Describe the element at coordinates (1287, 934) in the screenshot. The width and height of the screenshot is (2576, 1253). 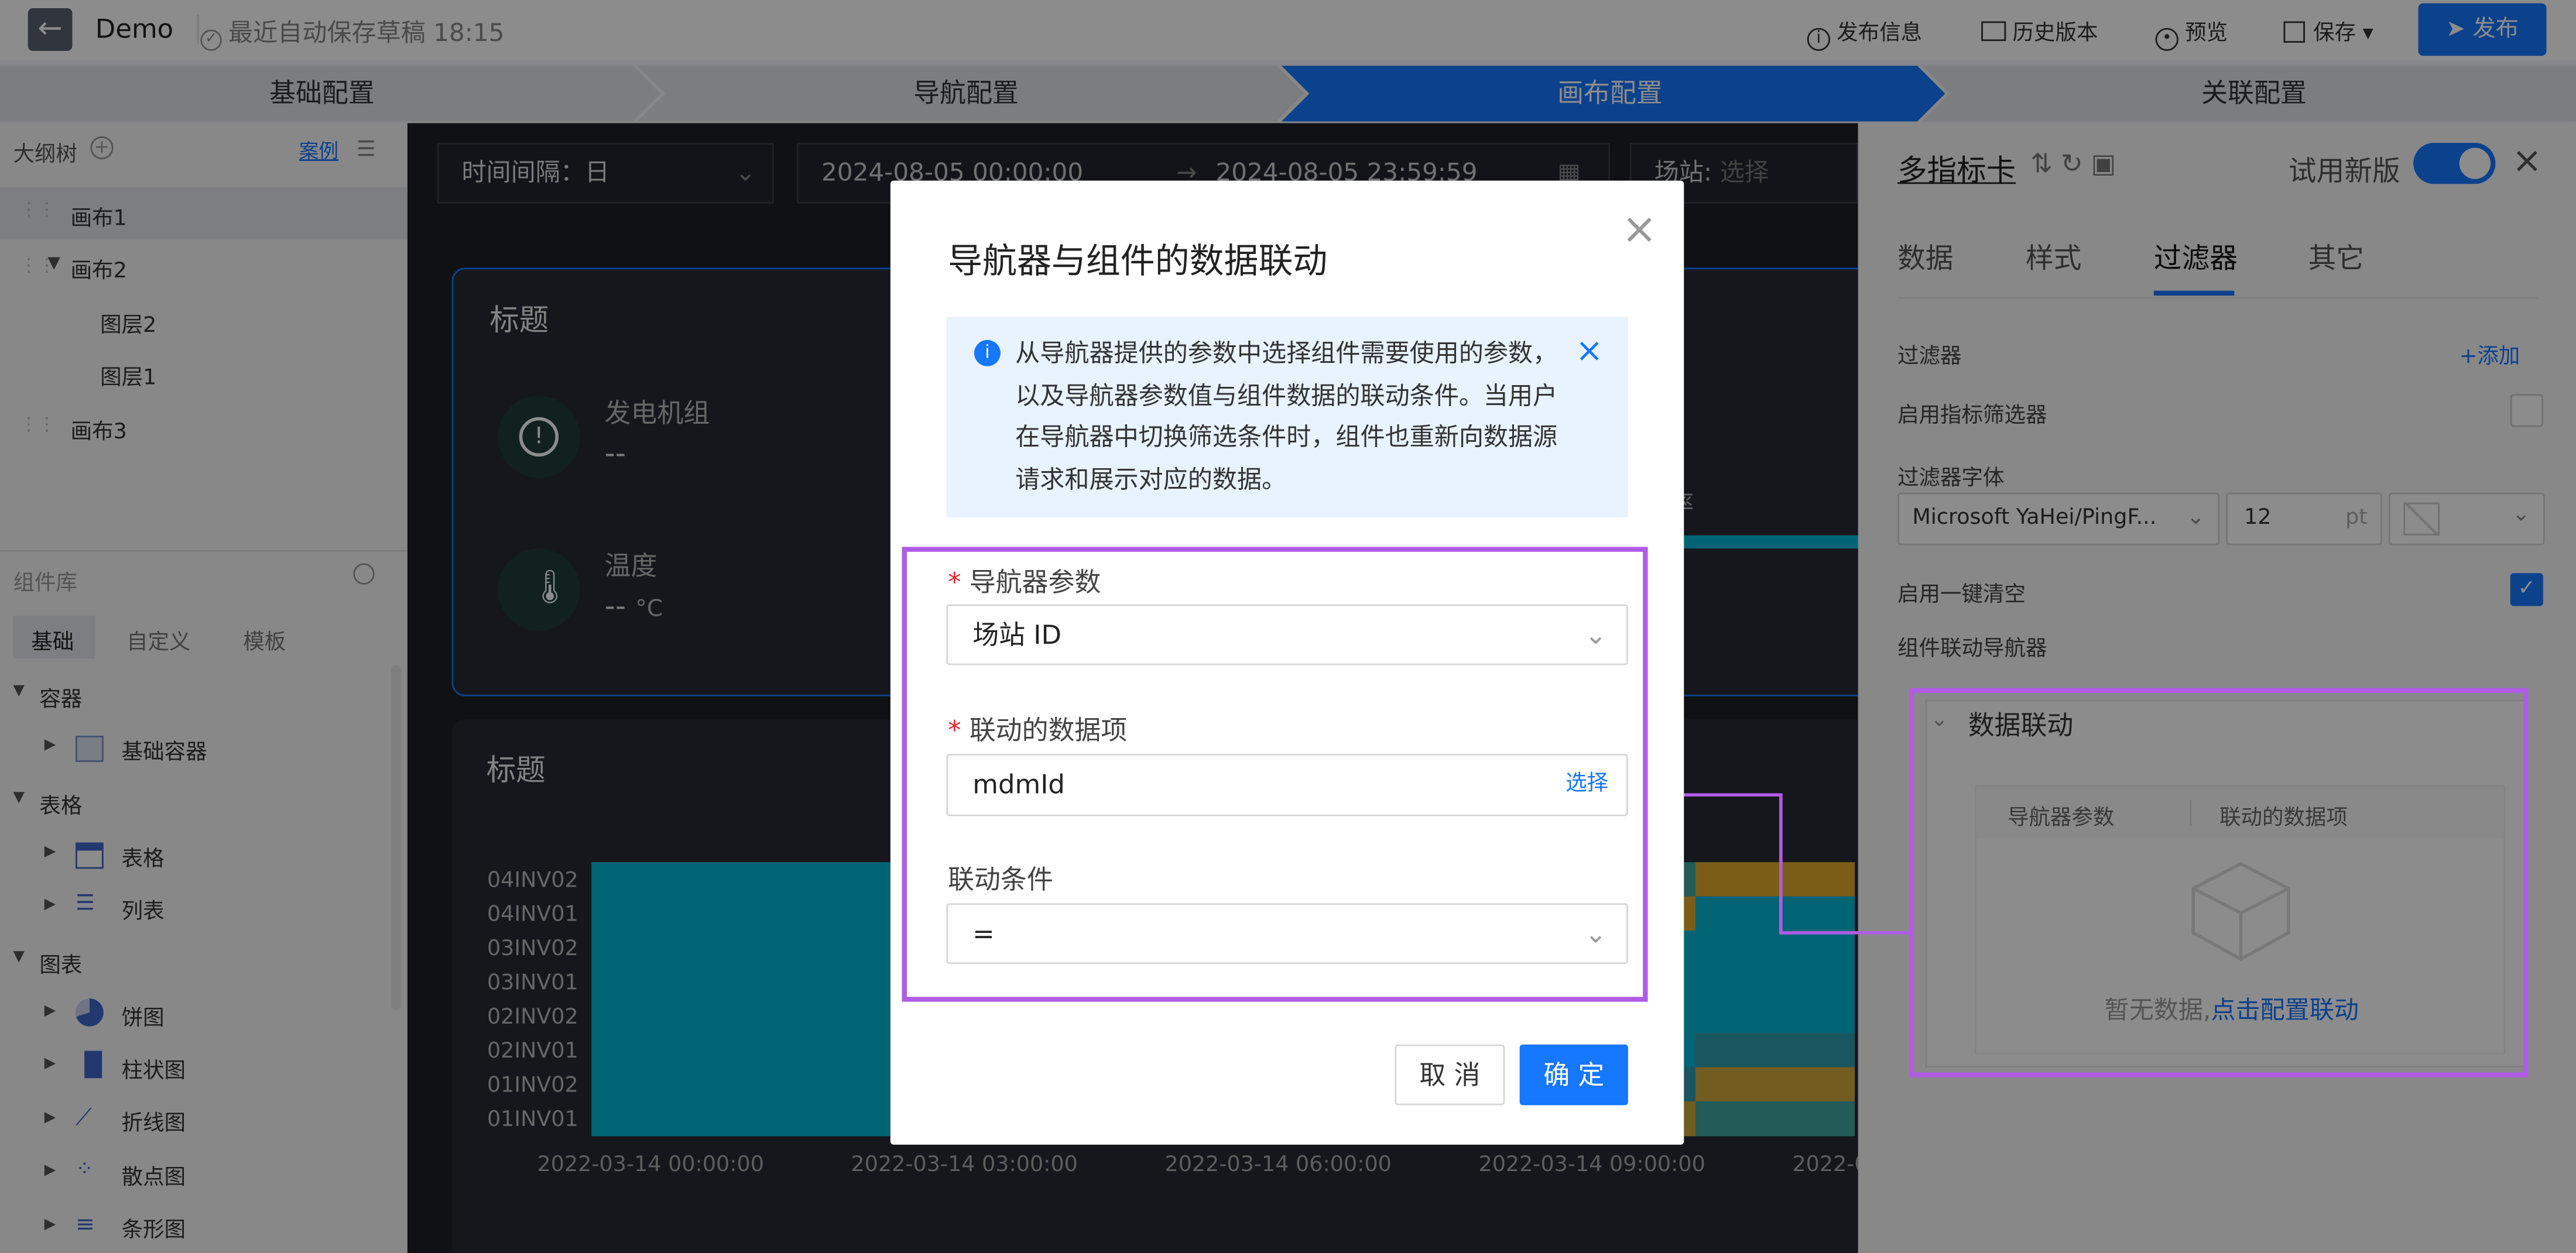
I see `condition-select: = ⌄` at that location.